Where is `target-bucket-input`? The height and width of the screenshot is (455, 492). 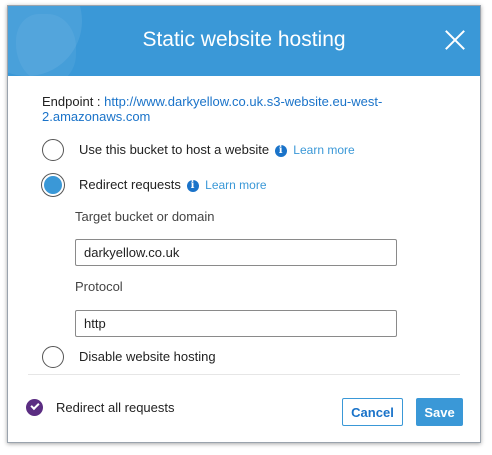 target-bucket-input is located at coordinates (236, 252).